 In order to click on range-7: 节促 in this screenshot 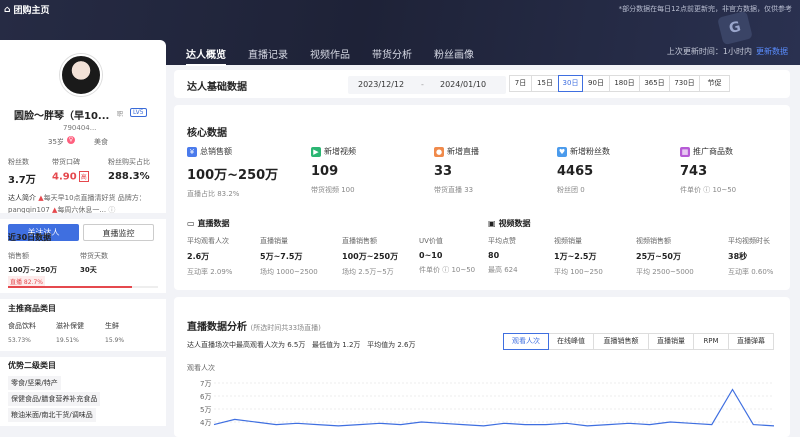, I will do `click(714, 83)`.